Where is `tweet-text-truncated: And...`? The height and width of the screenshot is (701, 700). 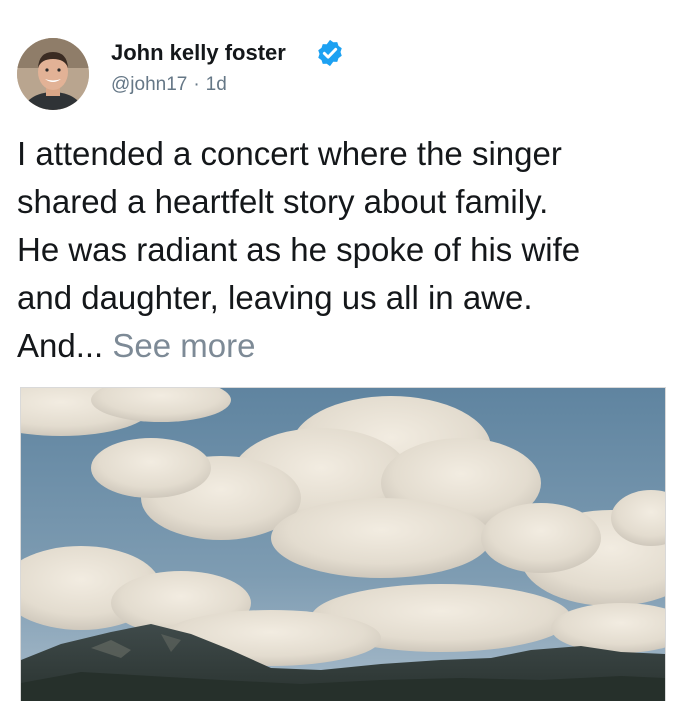
tweet-text-truncated: And... is located at coordinates (60, 345).